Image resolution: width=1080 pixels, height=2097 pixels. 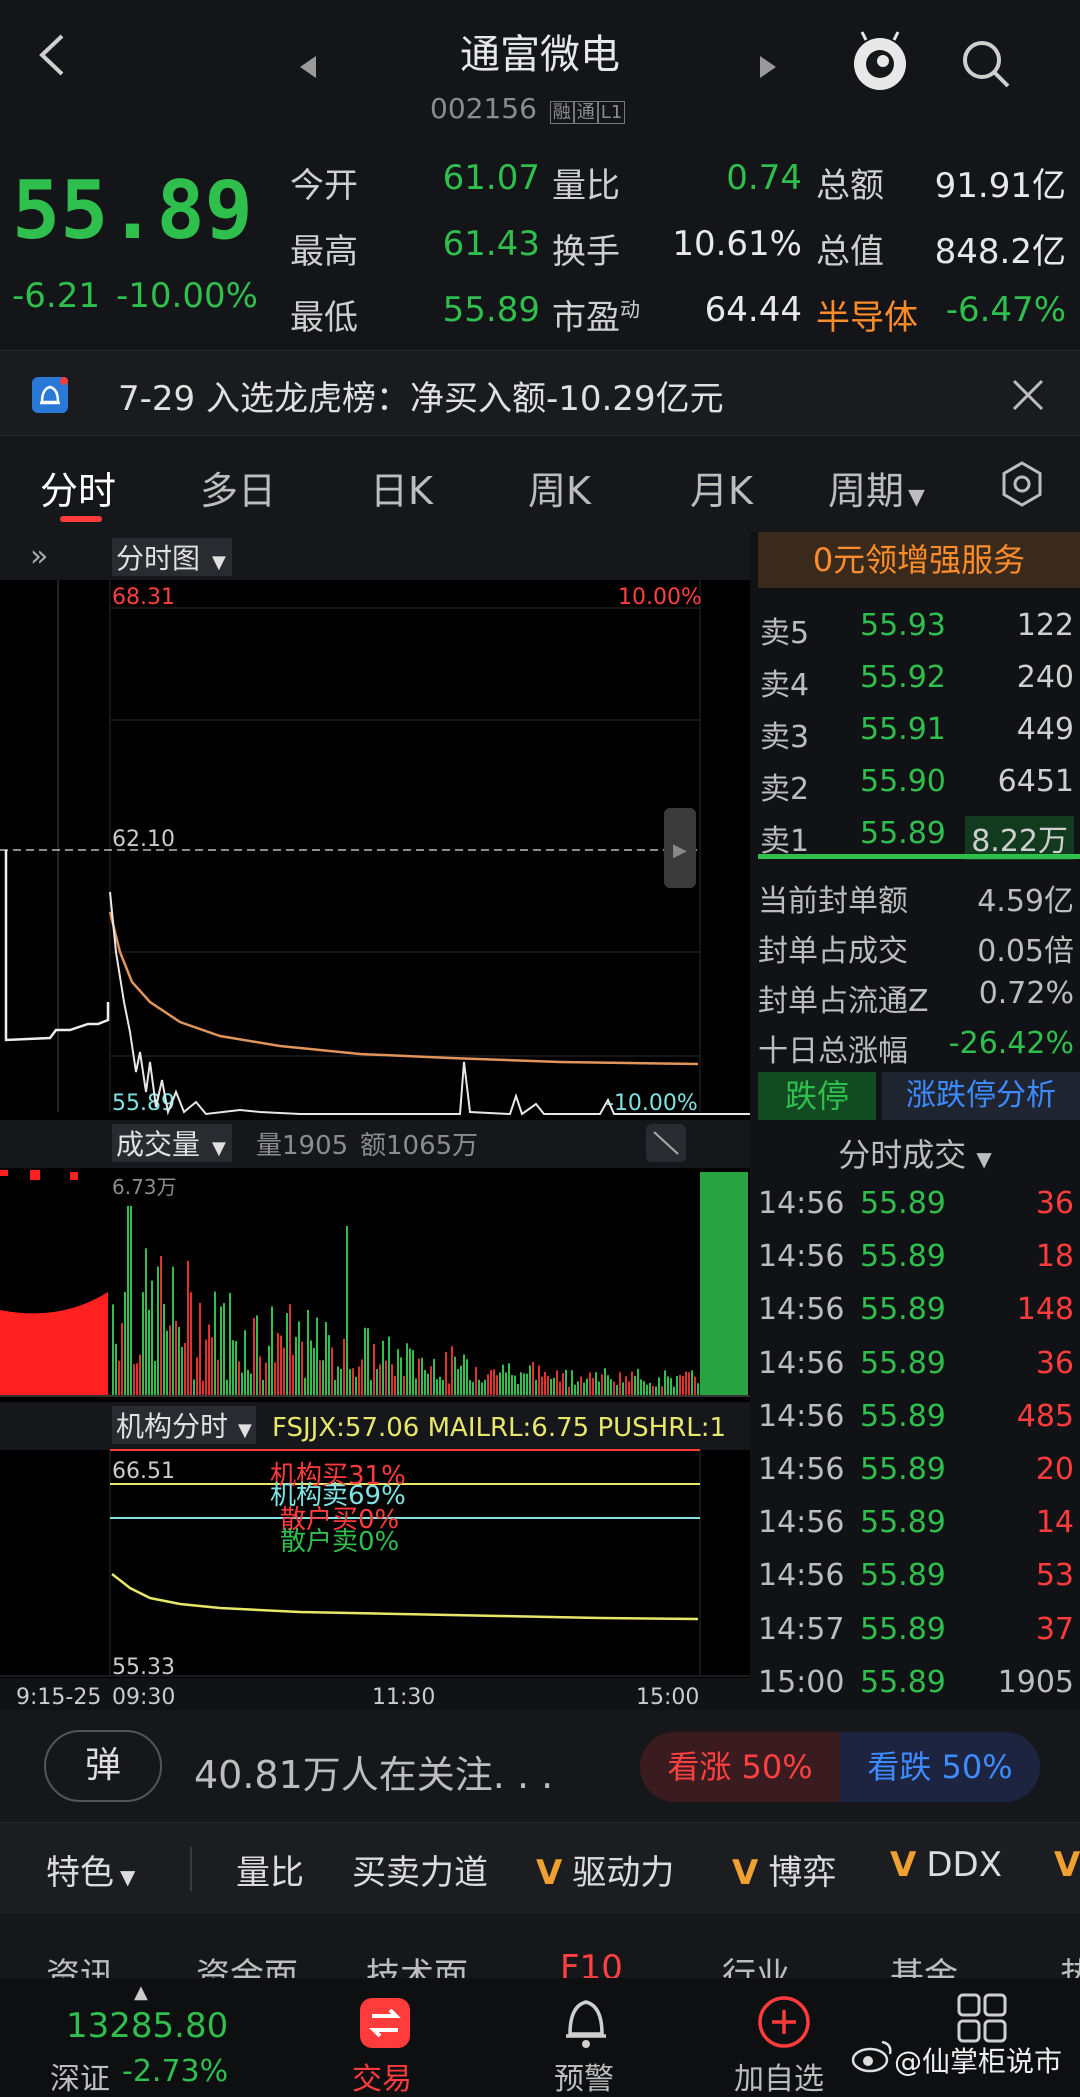 I want to click on seal-stat-row: 封单占成交 0.05倍, so click(x=915, y=944).